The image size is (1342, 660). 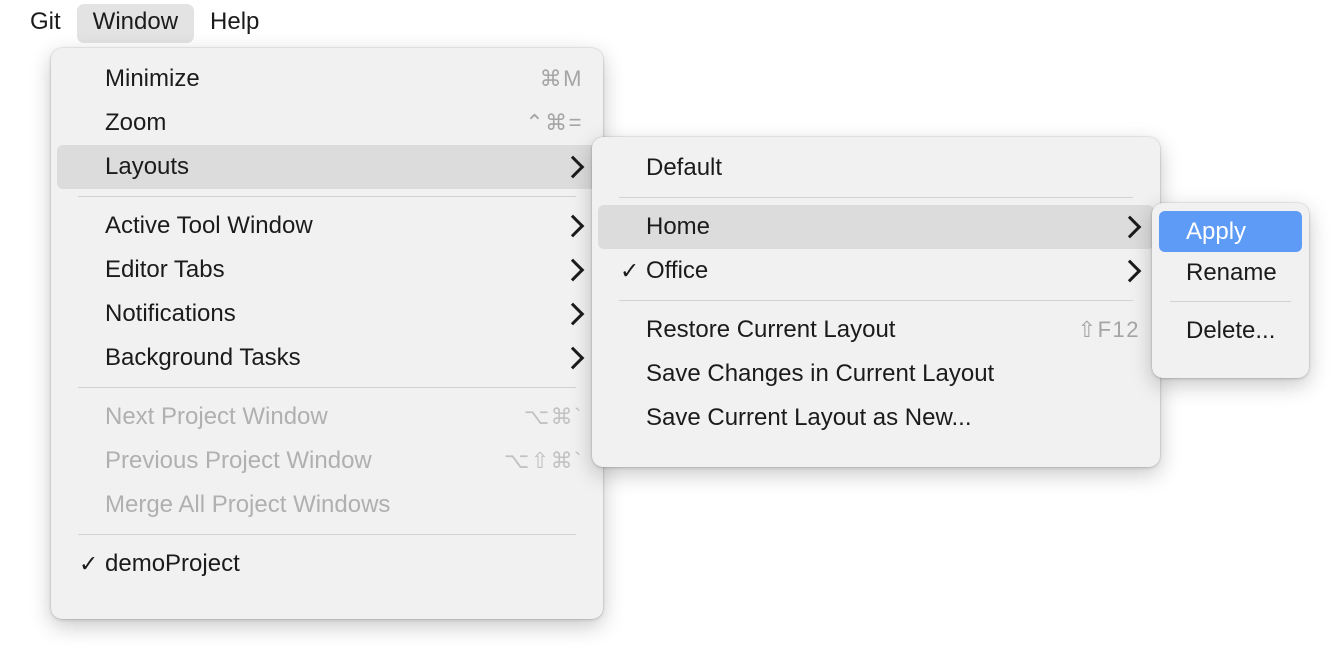 I want to click on menu-item-previous-project-window: Previous Project Window ⌥⇧⌘`, so click(x=327, y=461).